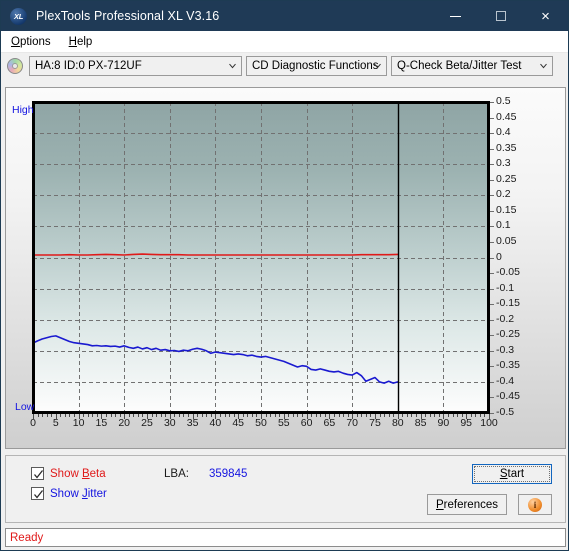 The image size is (569, 551). What do you see at coordinates (128, 16) in the screenshot?
I see `window-title: PlexTools Professional XL V3.16` at bounding box center [128, 16].